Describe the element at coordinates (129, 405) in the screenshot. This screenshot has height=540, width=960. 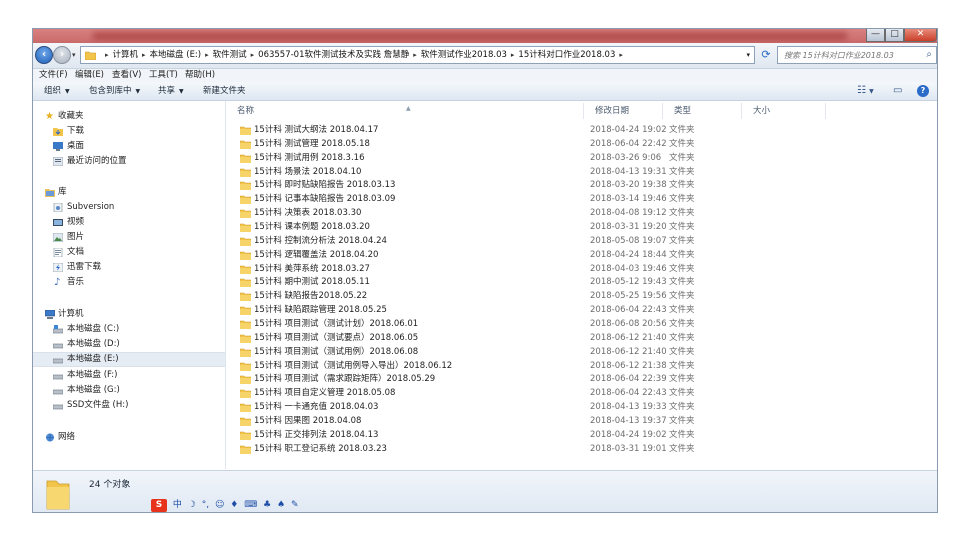
I see `nav-item-drive-h: SSD文件盘 (H:)` at that location.